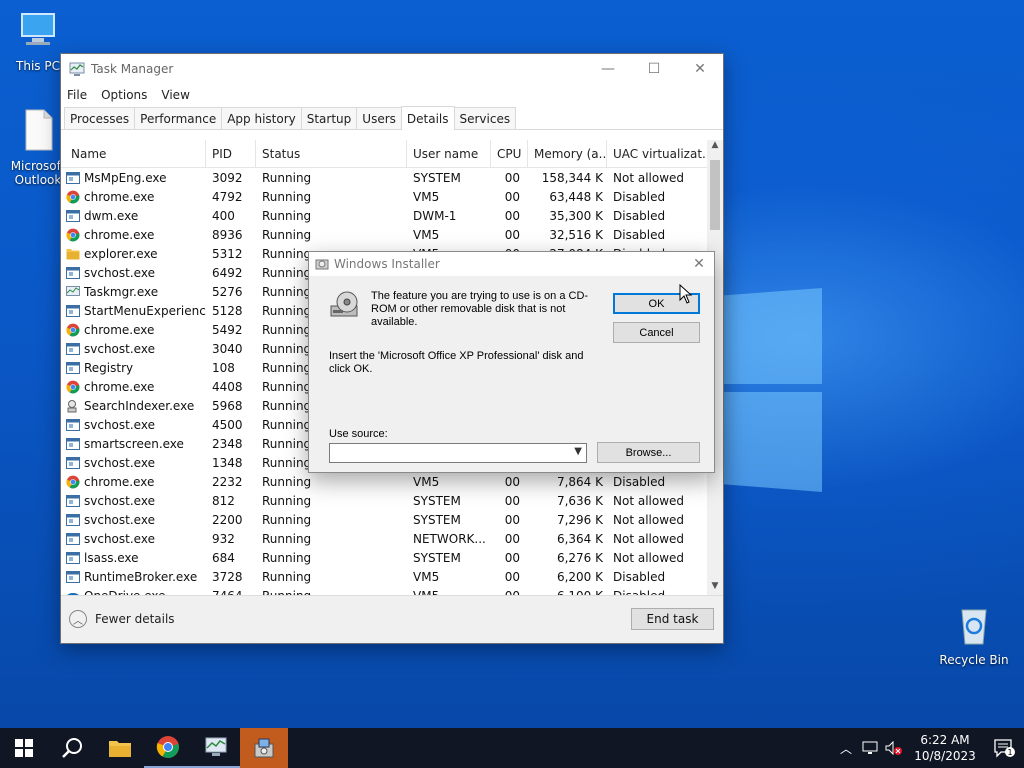 The image size is (1024, 768). What do you see at coordinates (379, 118) in the screenshot?
I see `tab-users: Users` at bounding box center [379, 118].